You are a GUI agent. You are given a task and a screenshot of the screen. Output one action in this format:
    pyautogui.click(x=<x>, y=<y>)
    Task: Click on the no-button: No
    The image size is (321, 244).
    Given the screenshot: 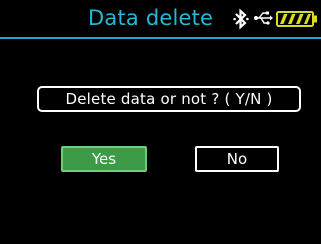 What is the action you would take?
    pyautogui.click(x=237, y=159)
    